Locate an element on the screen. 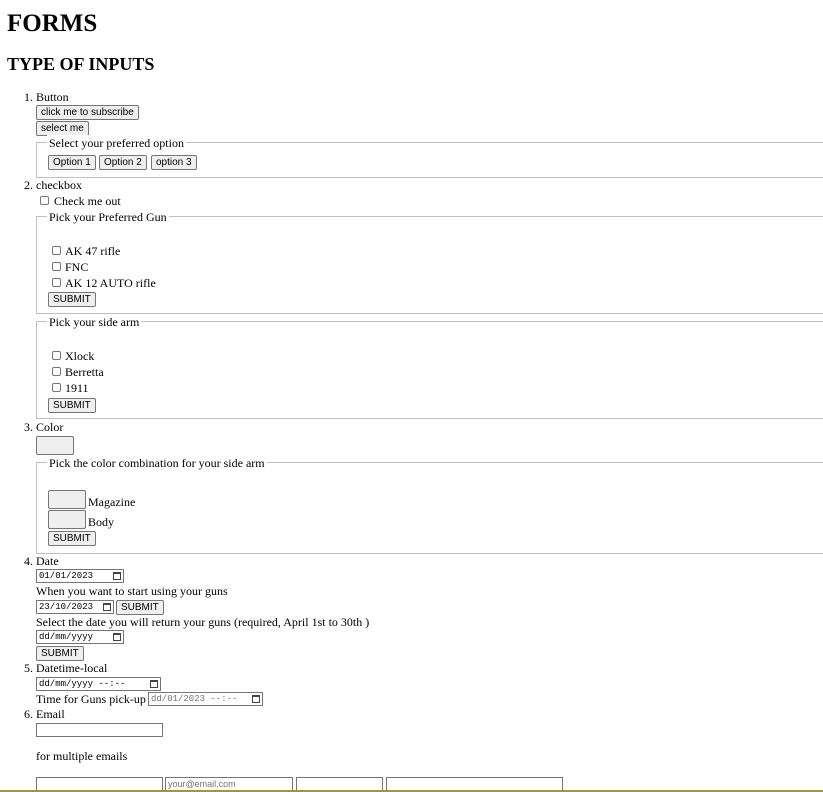 This screenshot has width=823, height=792. page-title: FORMS is located at coordinates (52, 23).